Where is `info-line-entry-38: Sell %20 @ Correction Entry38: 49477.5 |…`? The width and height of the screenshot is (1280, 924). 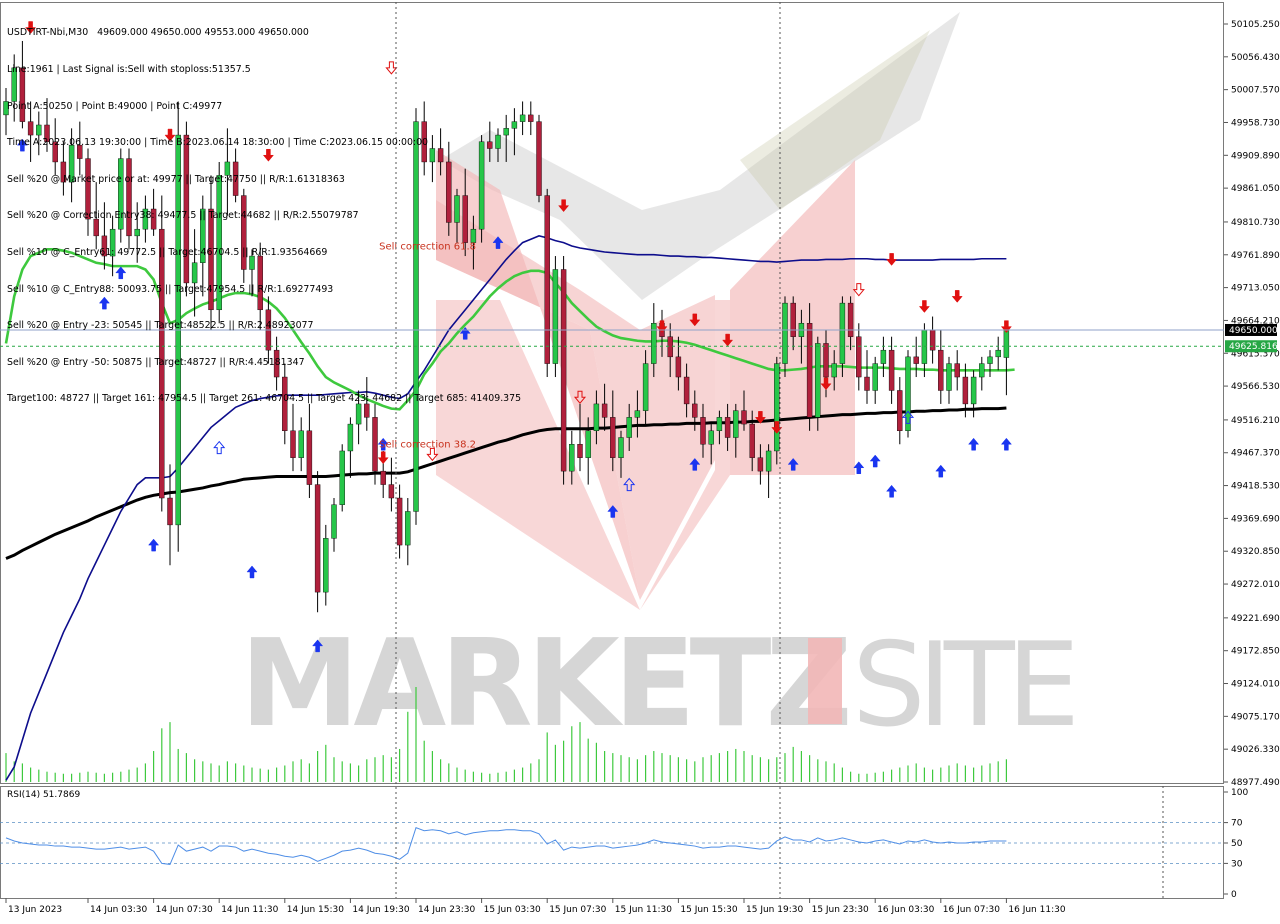 info-line-entry-38: Sell %20 @ Correction Entry38: 49477.5 |… is located at coordinates (183, 216).